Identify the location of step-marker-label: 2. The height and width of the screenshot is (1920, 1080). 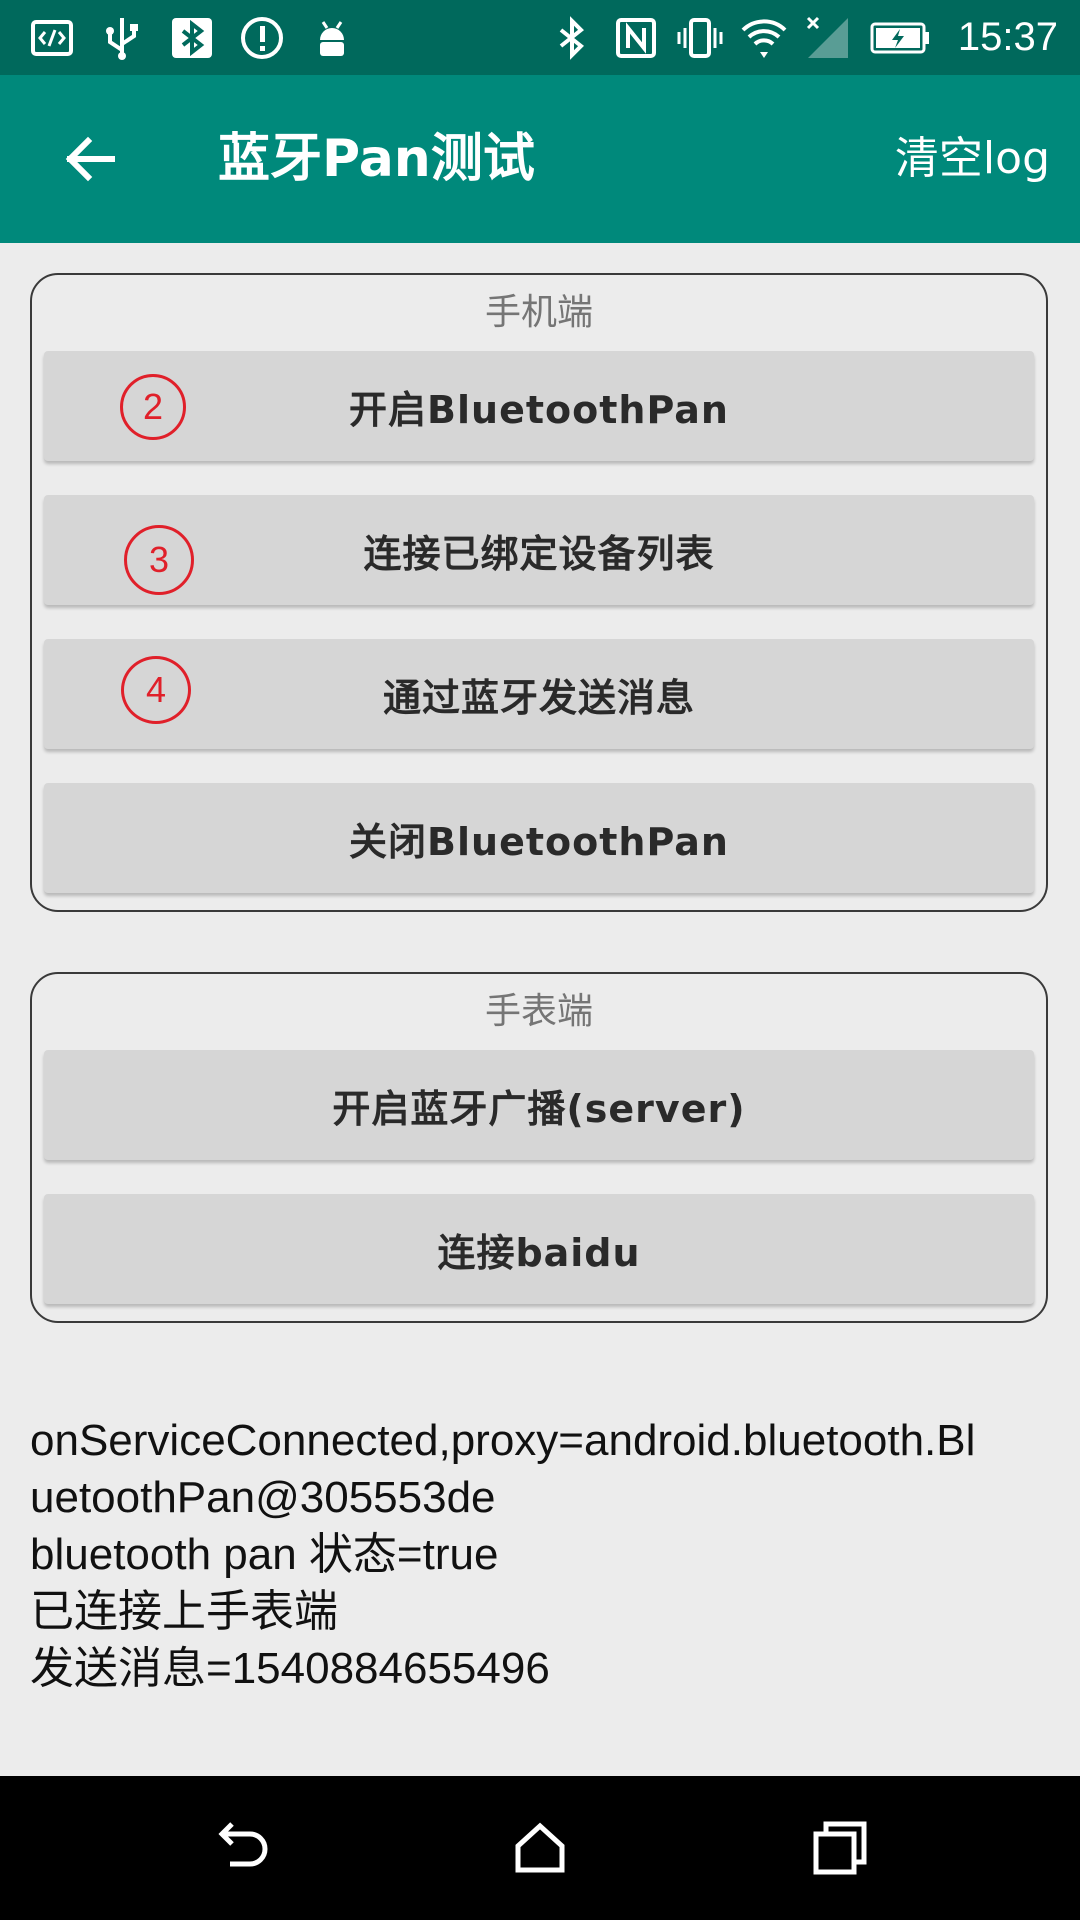
(153, 406).